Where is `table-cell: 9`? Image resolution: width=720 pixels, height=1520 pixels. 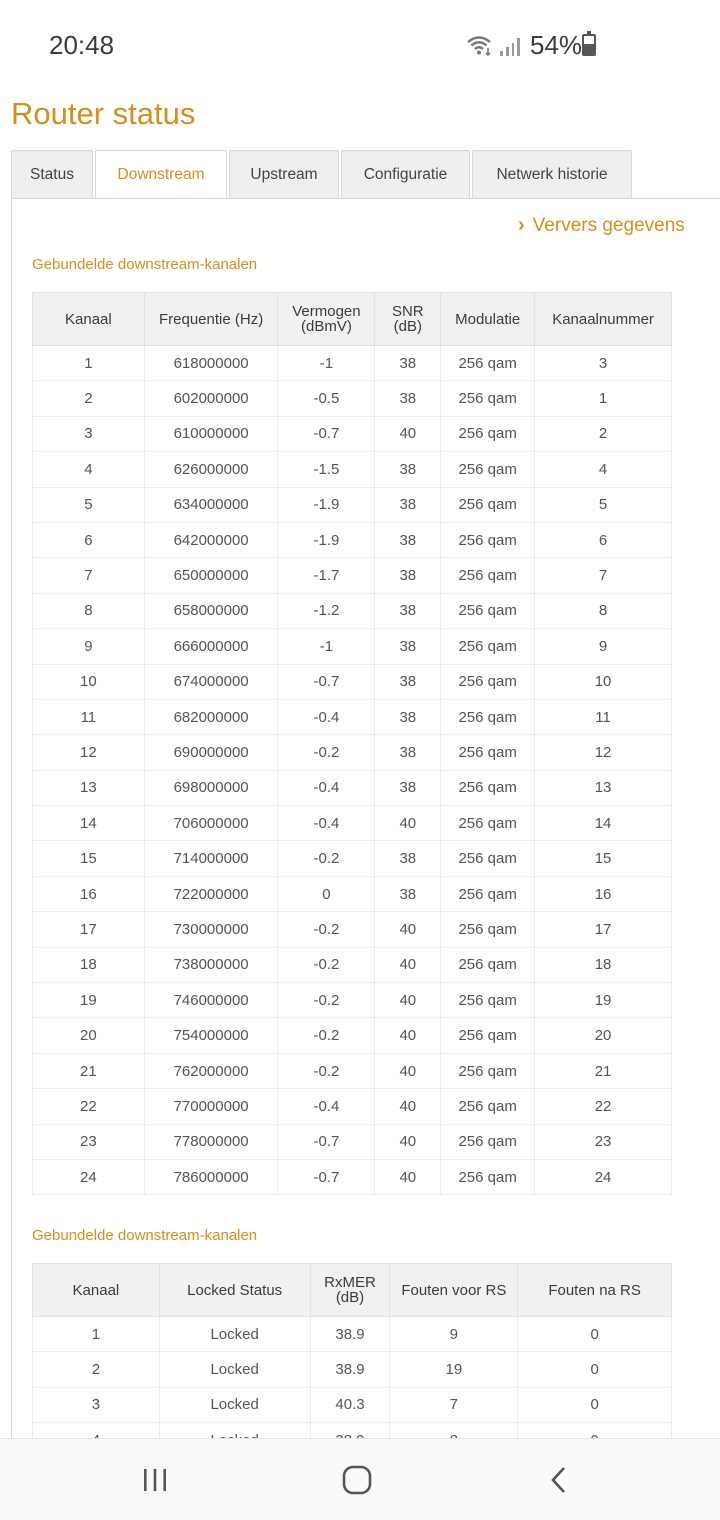
table-cell: 9 is located at coordinates (603, 646).